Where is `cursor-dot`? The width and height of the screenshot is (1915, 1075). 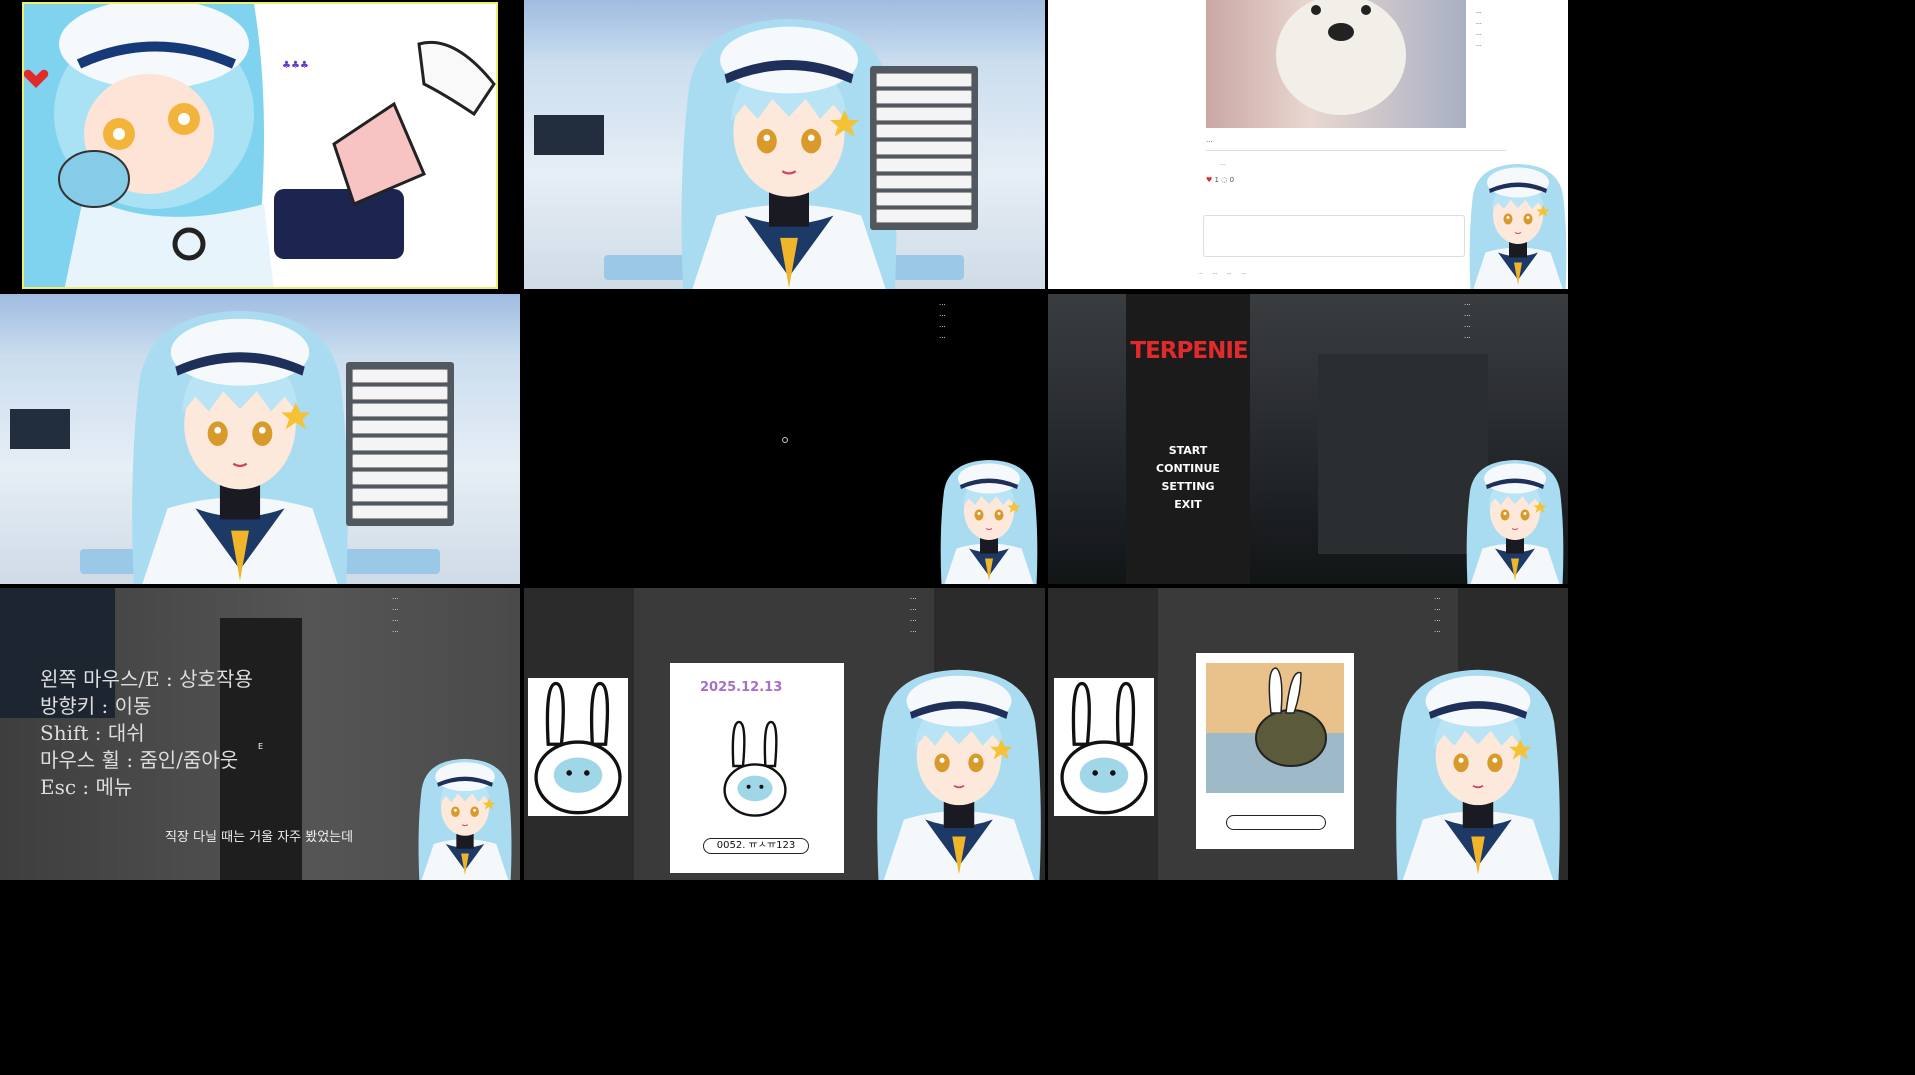 cursor-dot is located at coordinates (785, 440).